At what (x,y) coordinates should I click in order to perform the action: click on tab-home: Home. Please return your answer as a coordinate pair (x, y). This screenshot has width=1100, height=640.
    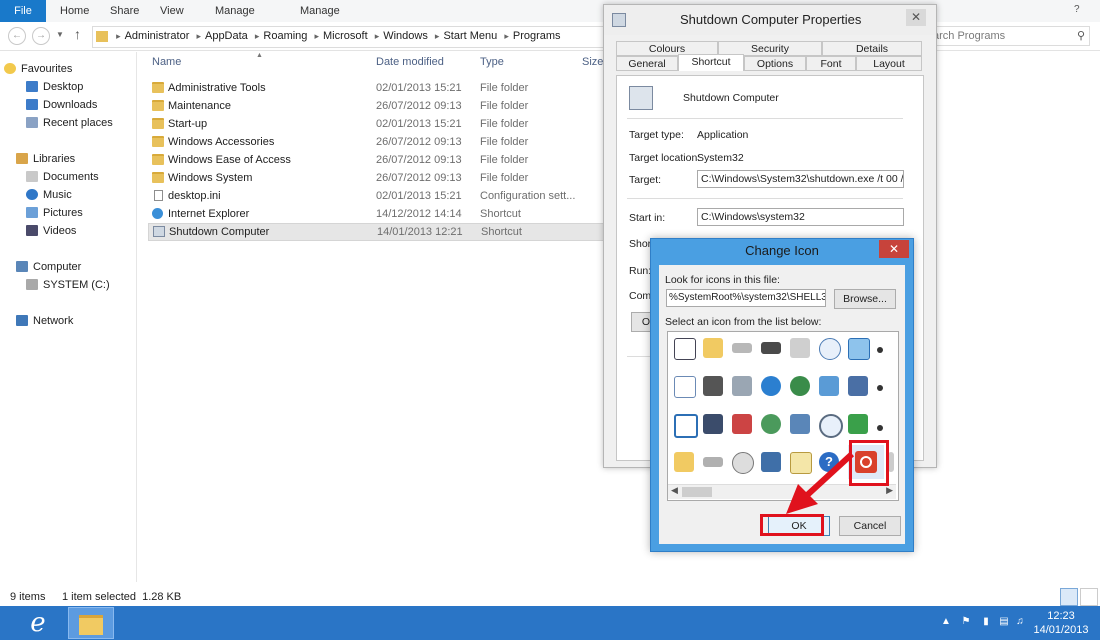
    Looking at the image, I should click on (74, 11).